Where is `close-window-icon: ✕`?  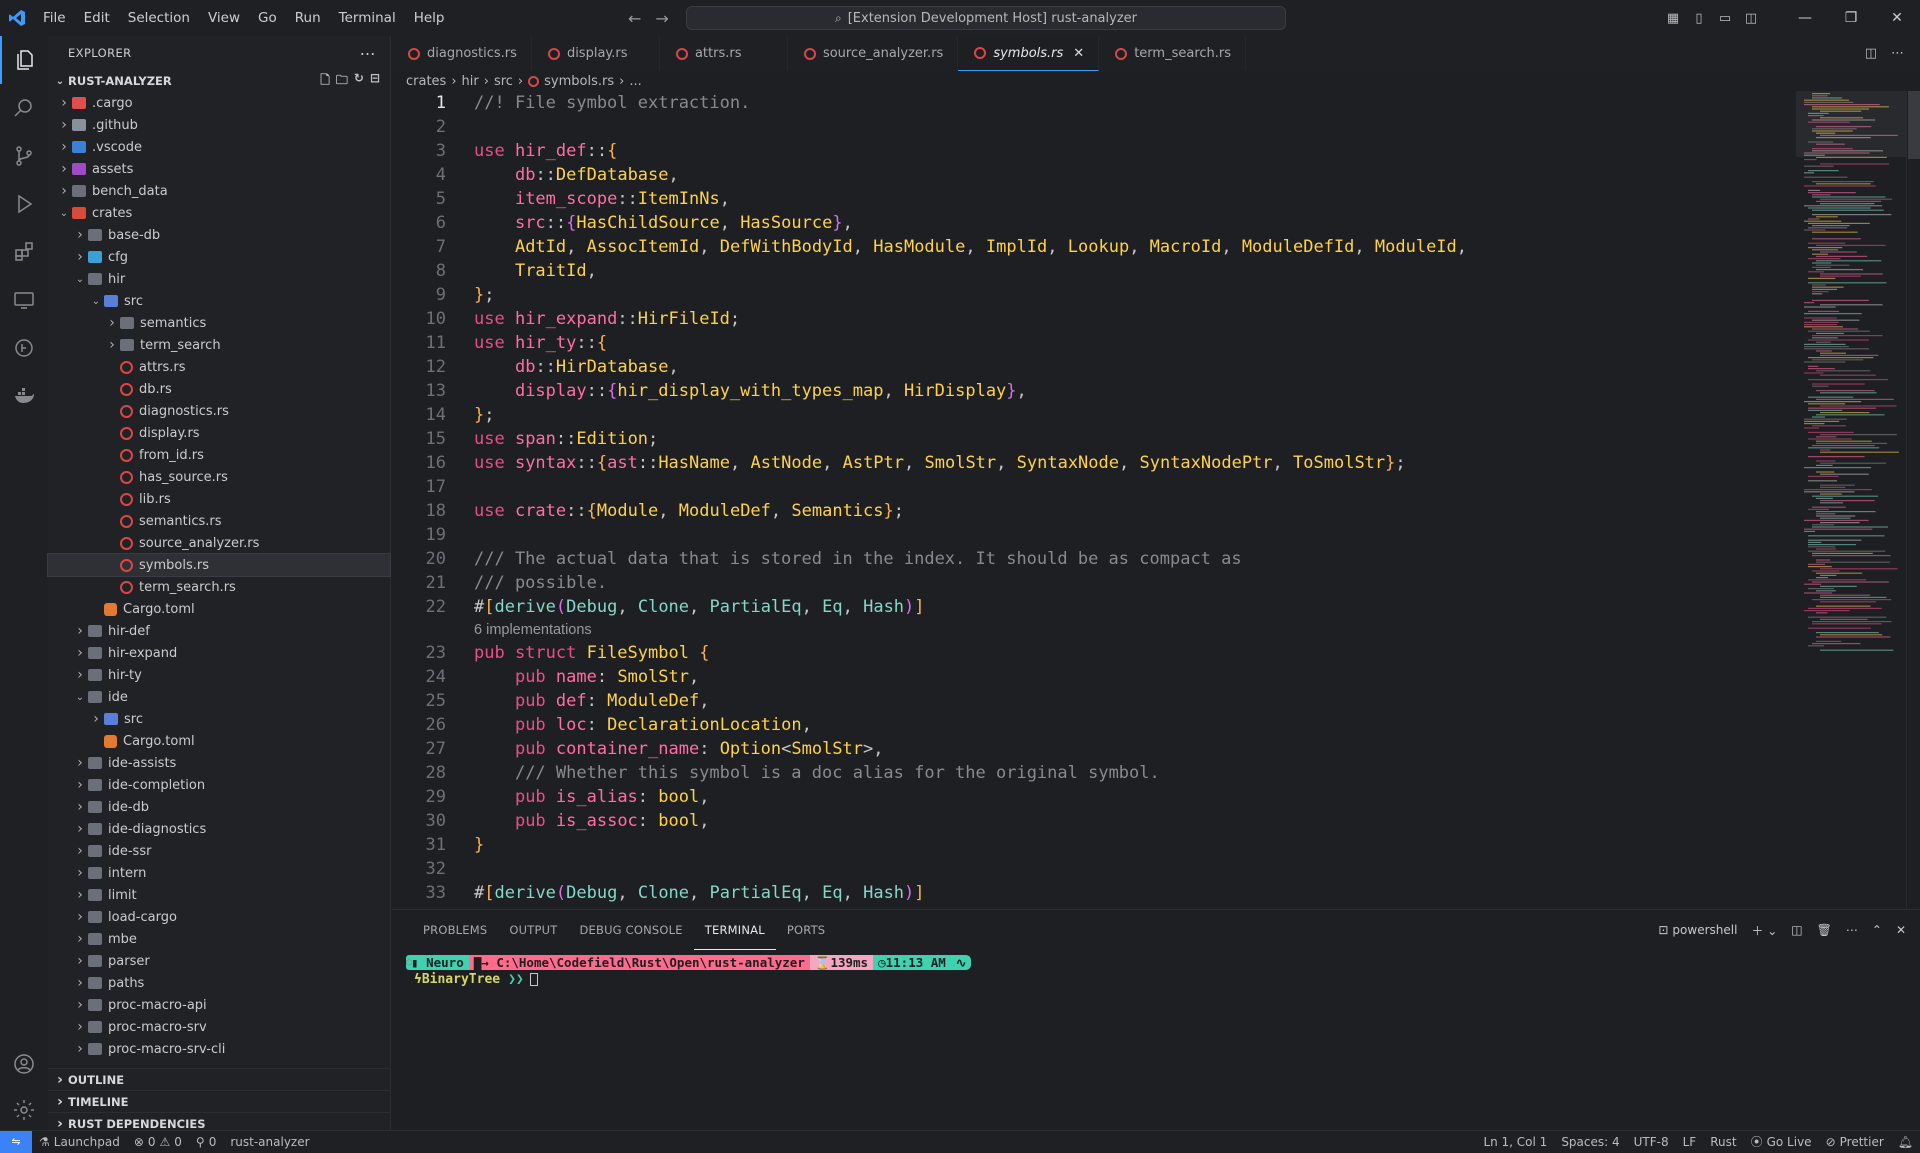 close-window-icon: ✕ is located at coordinates (1897, 18).